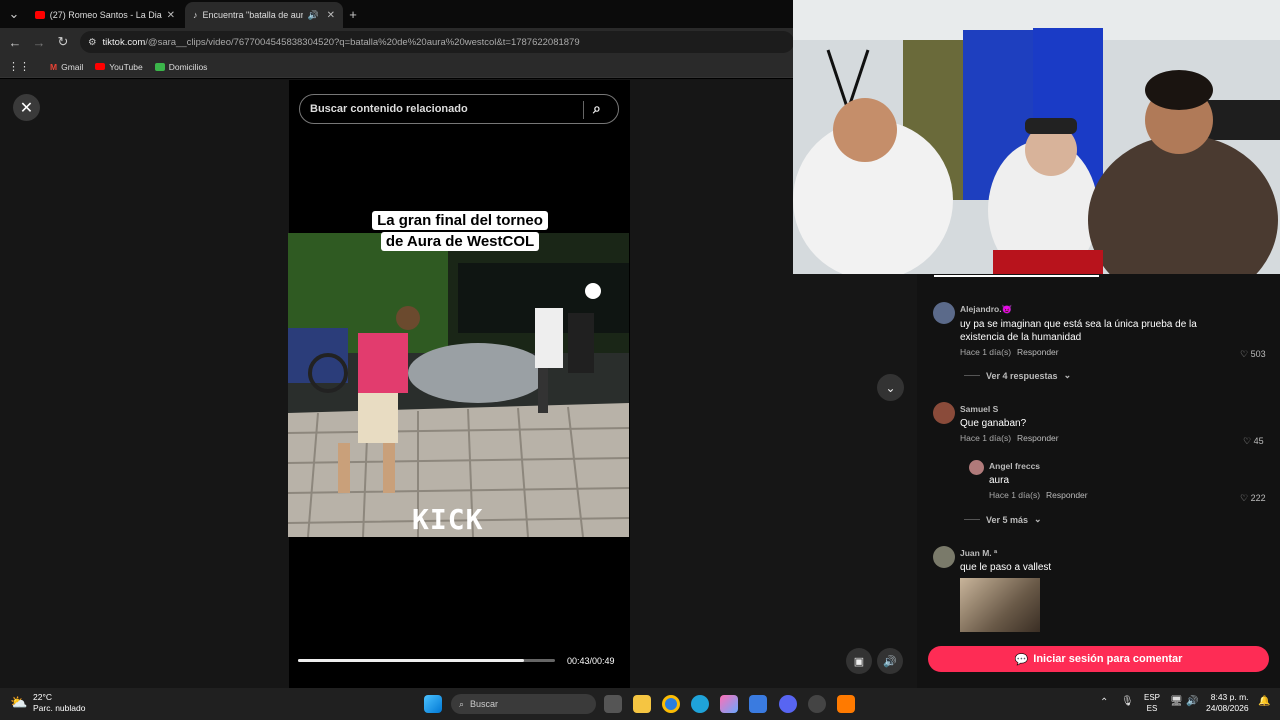  Describe the element at coordinates (159, 66) in the screenshot. I see `domicilios-icon` at that location.